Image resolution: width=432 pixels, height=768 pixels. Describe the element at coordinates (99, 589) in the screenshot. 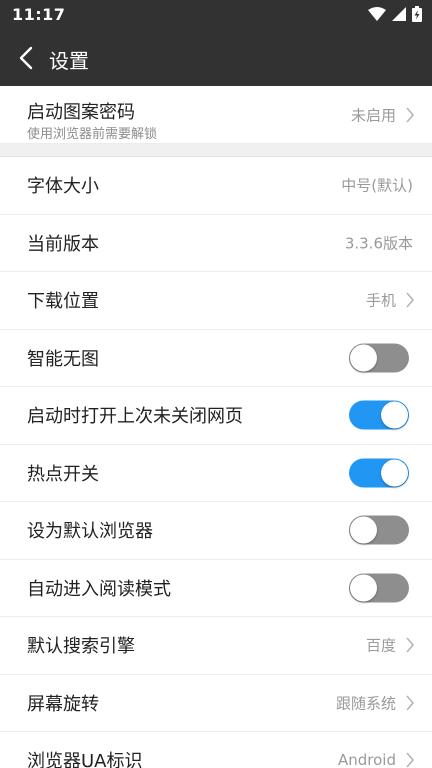

I see `setting-label: 自动进入阅读模式` at that location.